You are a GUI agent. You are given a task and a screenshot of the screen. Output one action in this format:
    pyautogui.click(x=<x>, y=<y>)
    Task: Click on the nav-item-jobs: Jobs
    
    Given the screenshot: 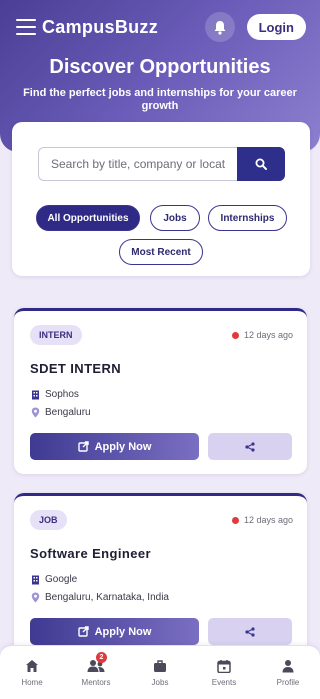 What is the action you would take?
    pyautogui.click(x=160, y=672)
    